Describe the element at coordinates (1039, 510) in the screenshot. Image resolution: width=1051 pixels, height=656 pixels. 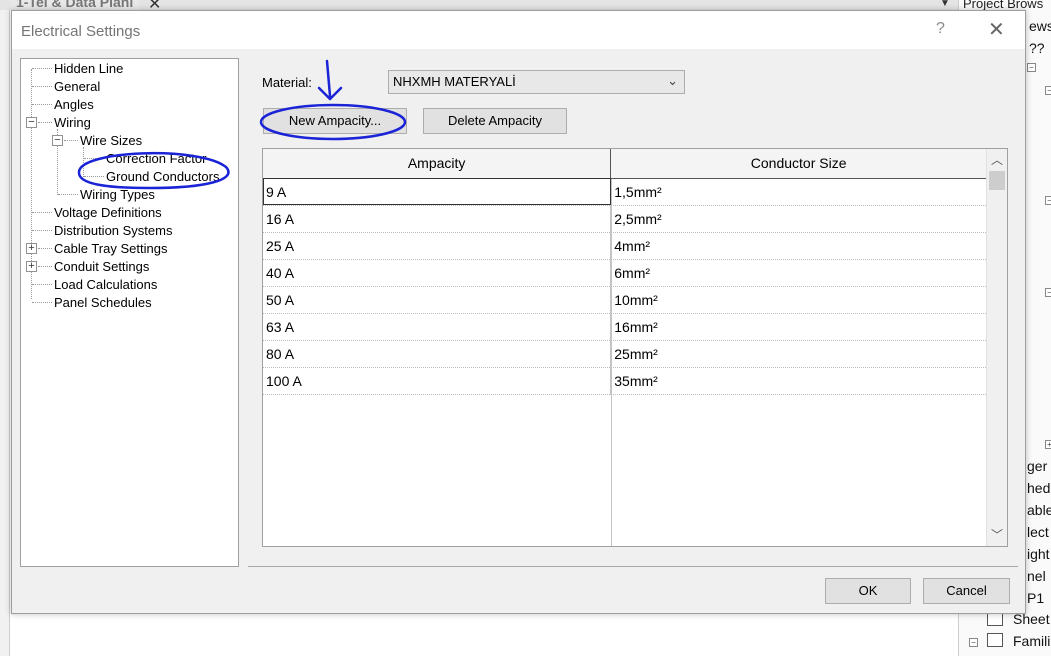
I see `project-browser-fragment: able` at that location.